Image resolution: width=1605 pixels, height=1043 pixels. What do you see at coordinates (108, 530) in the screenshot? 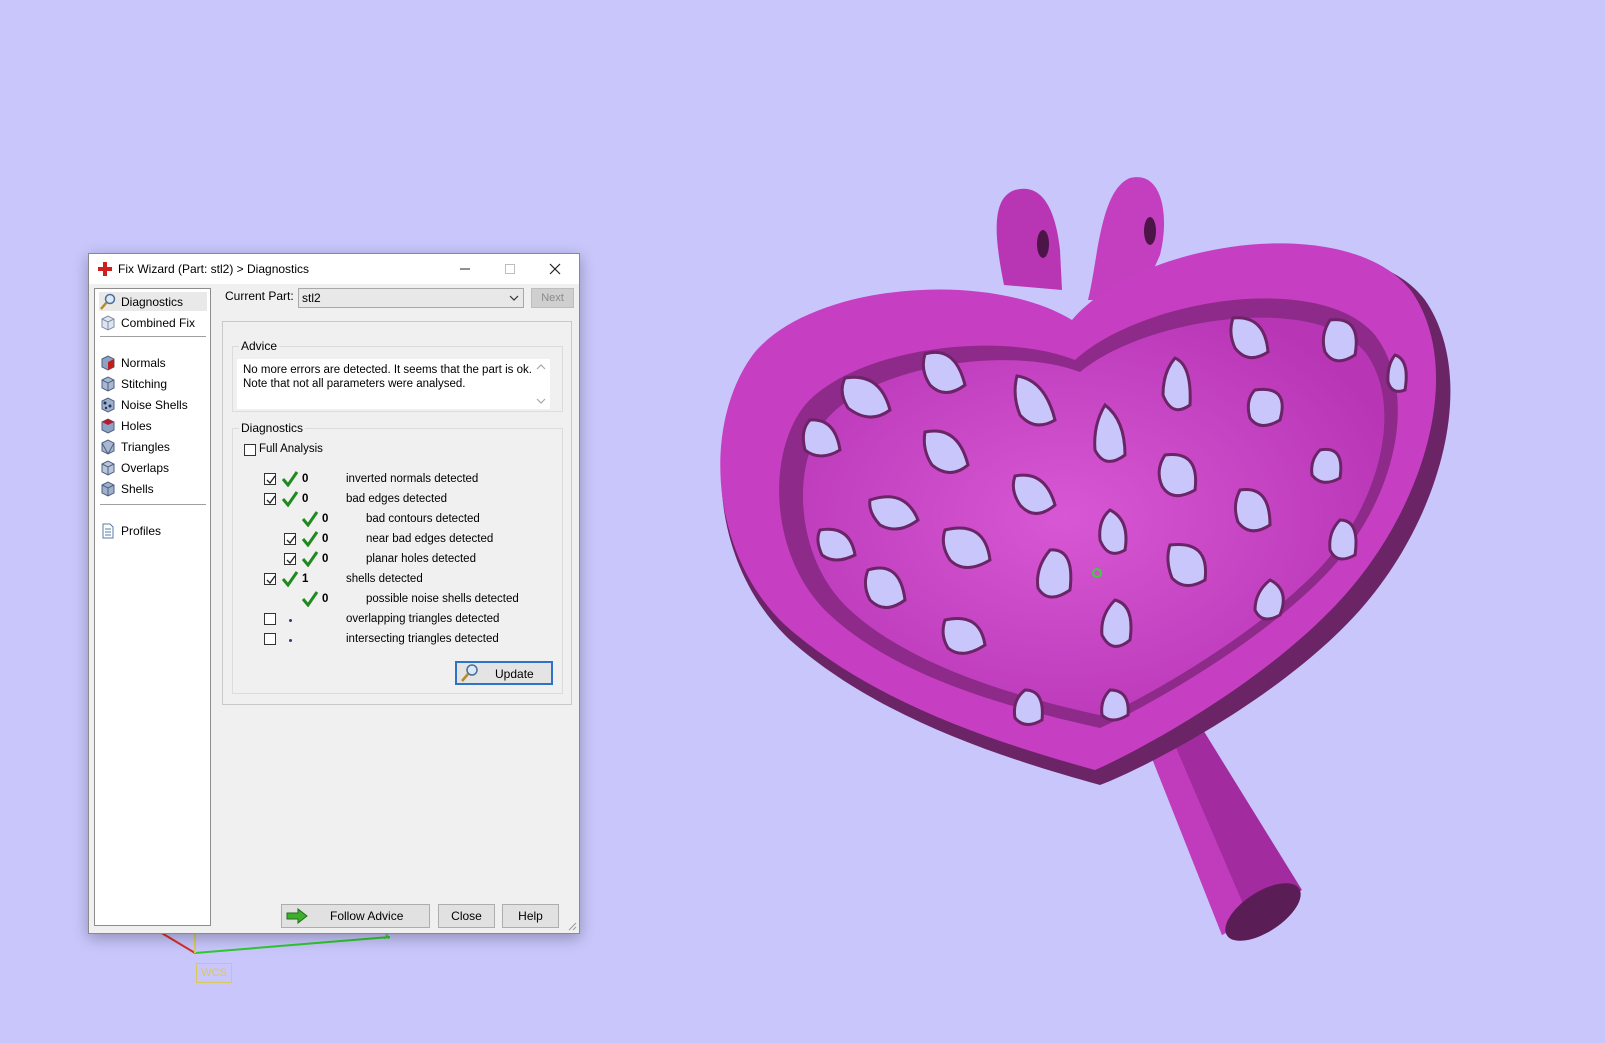
I see `document-icon` at bounding box center [108, 530].